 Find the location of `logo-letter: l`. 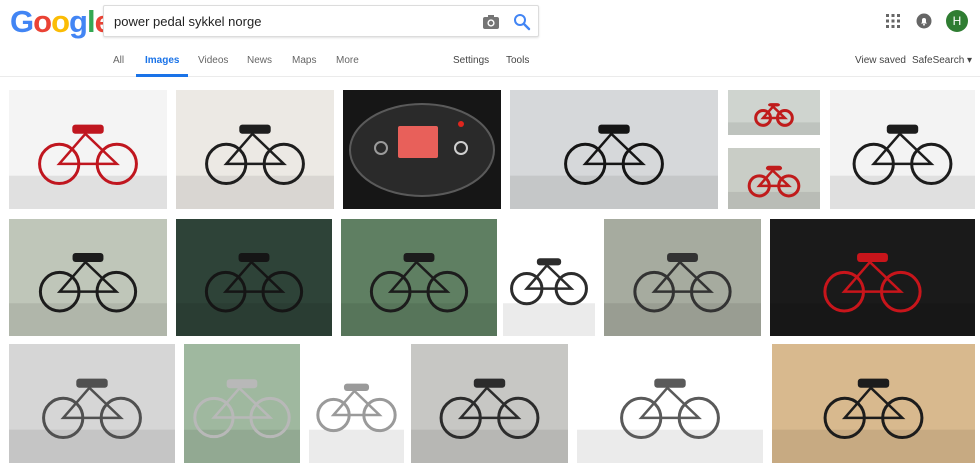

logo-letter: l is located at coordinates (91, 21).